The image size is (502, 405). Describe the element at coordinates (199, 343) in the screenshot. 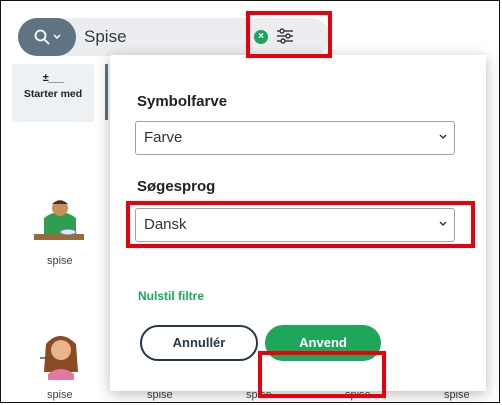

I see `cancel-button: Annullér` at that location.